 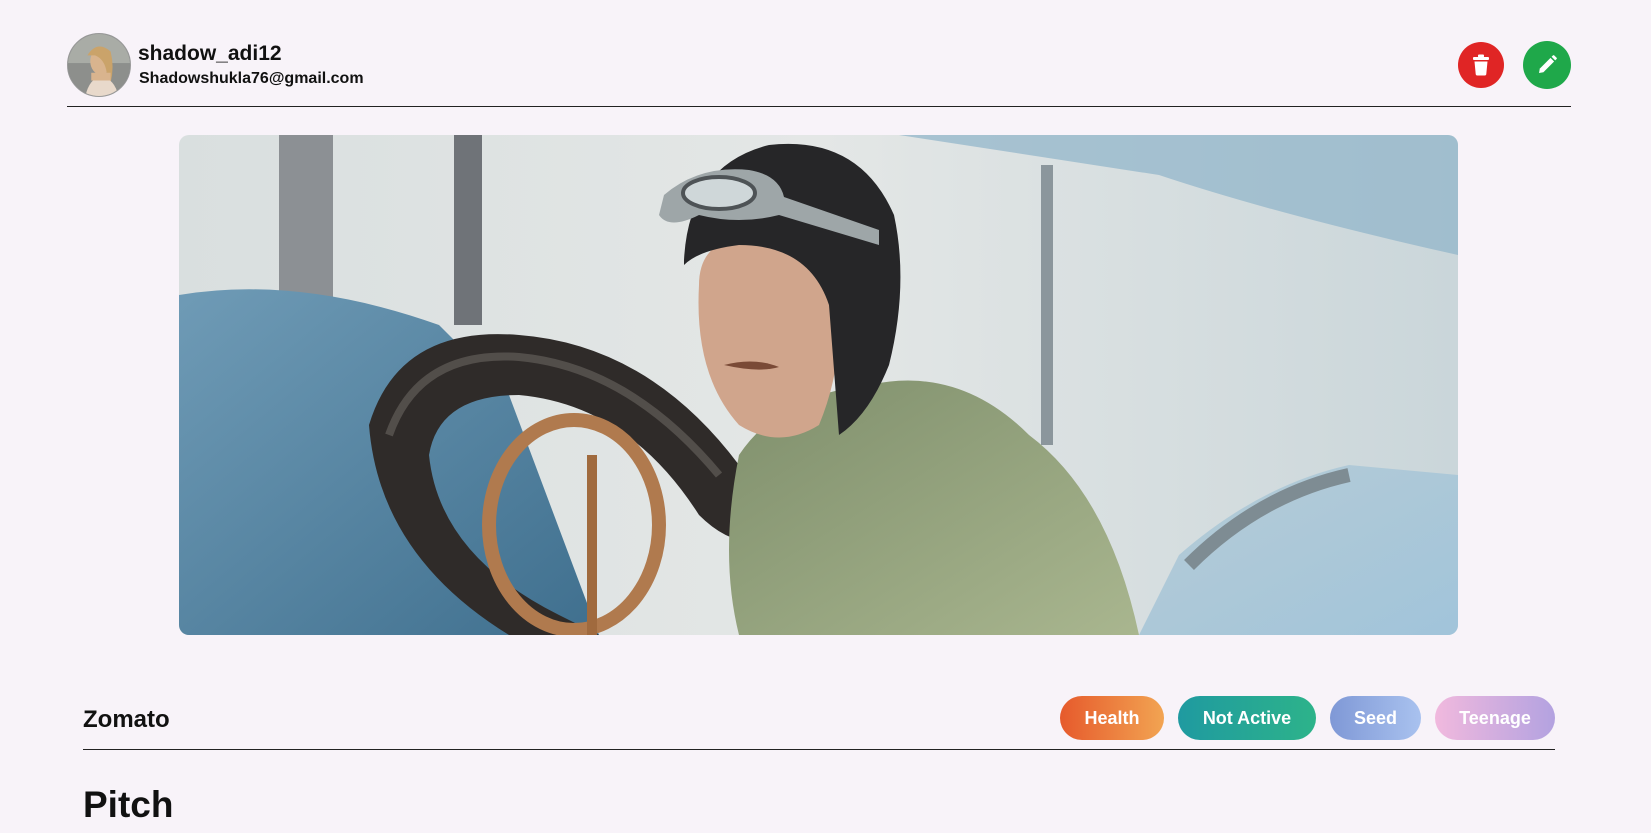 What do you see at coordinates (1375, 718) in the screenshot?
I see `stage-tag: Seed` at bounding box center [1375, 718].